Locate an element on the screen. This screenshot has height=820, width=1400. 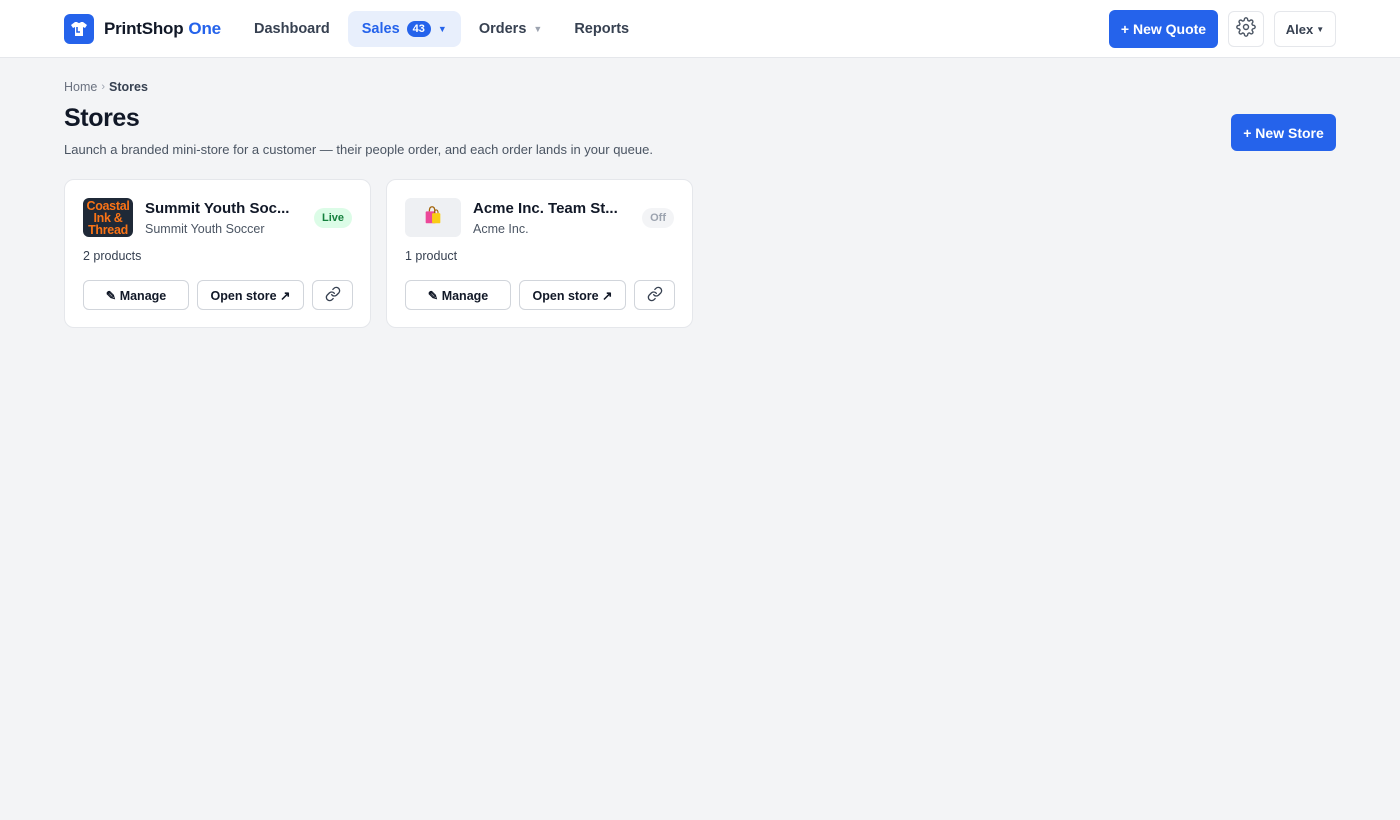
nav-item-reports: Reports is located at coordinates (601, 29).